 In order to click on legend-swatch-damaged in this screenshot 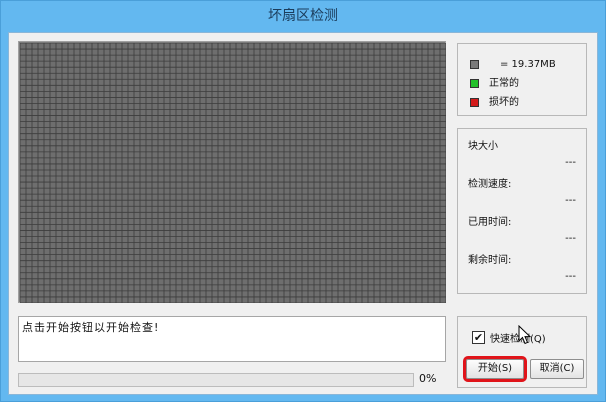, I will do `click(474, 102)`.